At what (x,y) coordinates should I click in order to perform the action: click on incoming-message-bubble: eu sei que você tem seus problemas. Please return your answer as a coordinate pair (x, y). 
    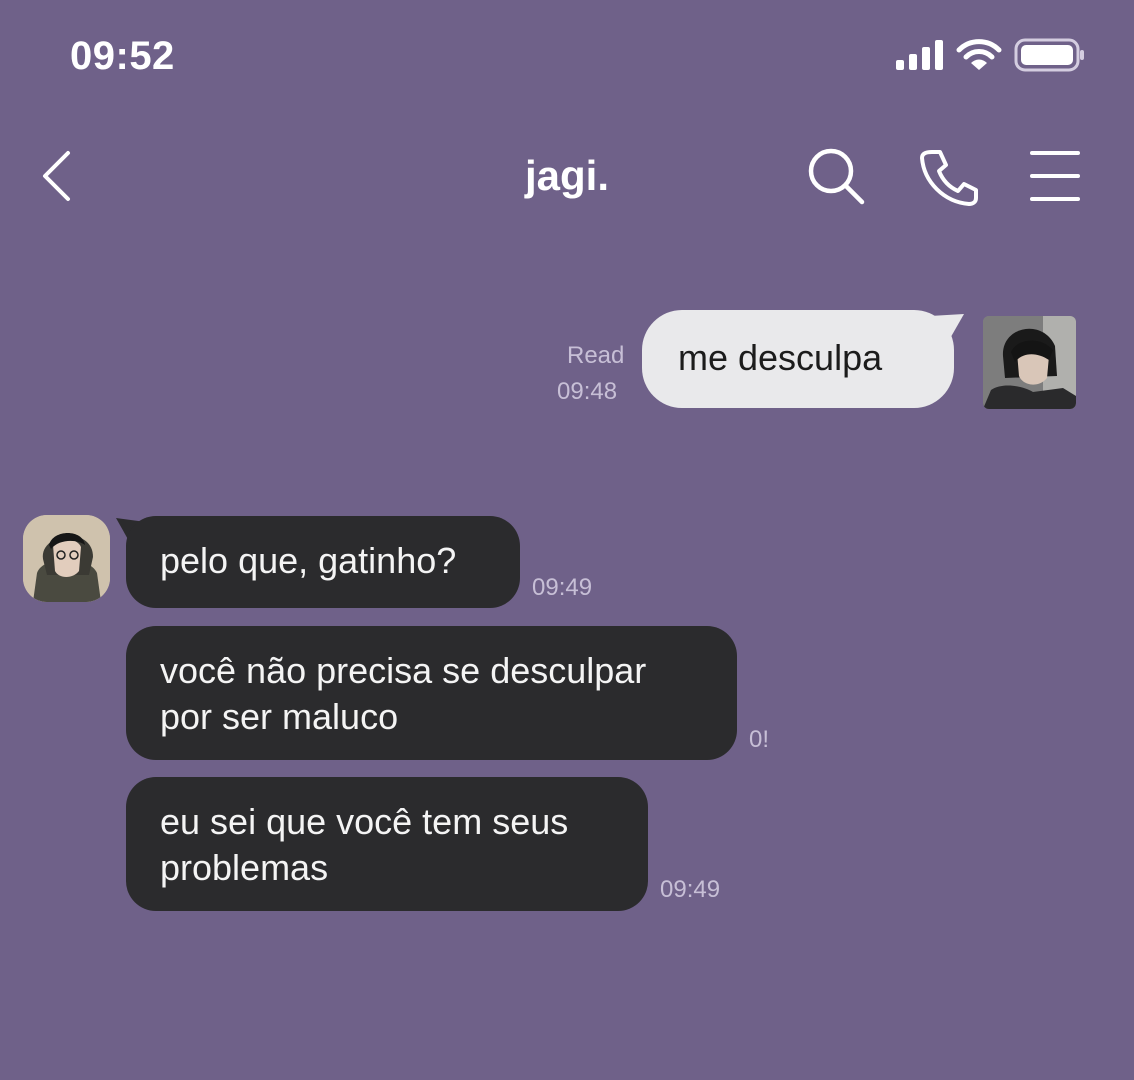
    Looking at the image, I should click on (387, 844).